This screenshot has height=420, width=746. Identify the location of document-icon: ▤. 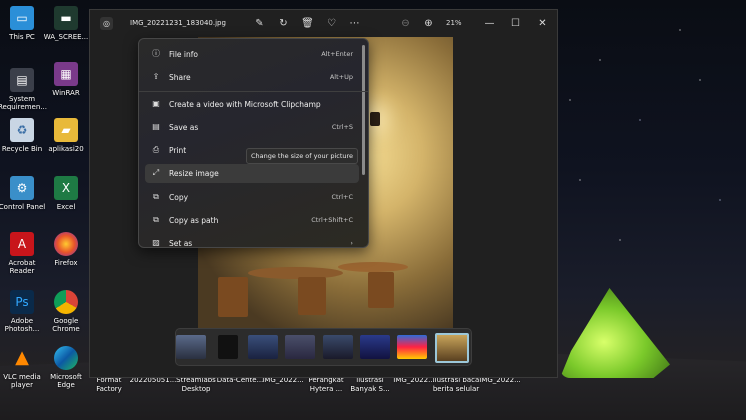
(22, 80).